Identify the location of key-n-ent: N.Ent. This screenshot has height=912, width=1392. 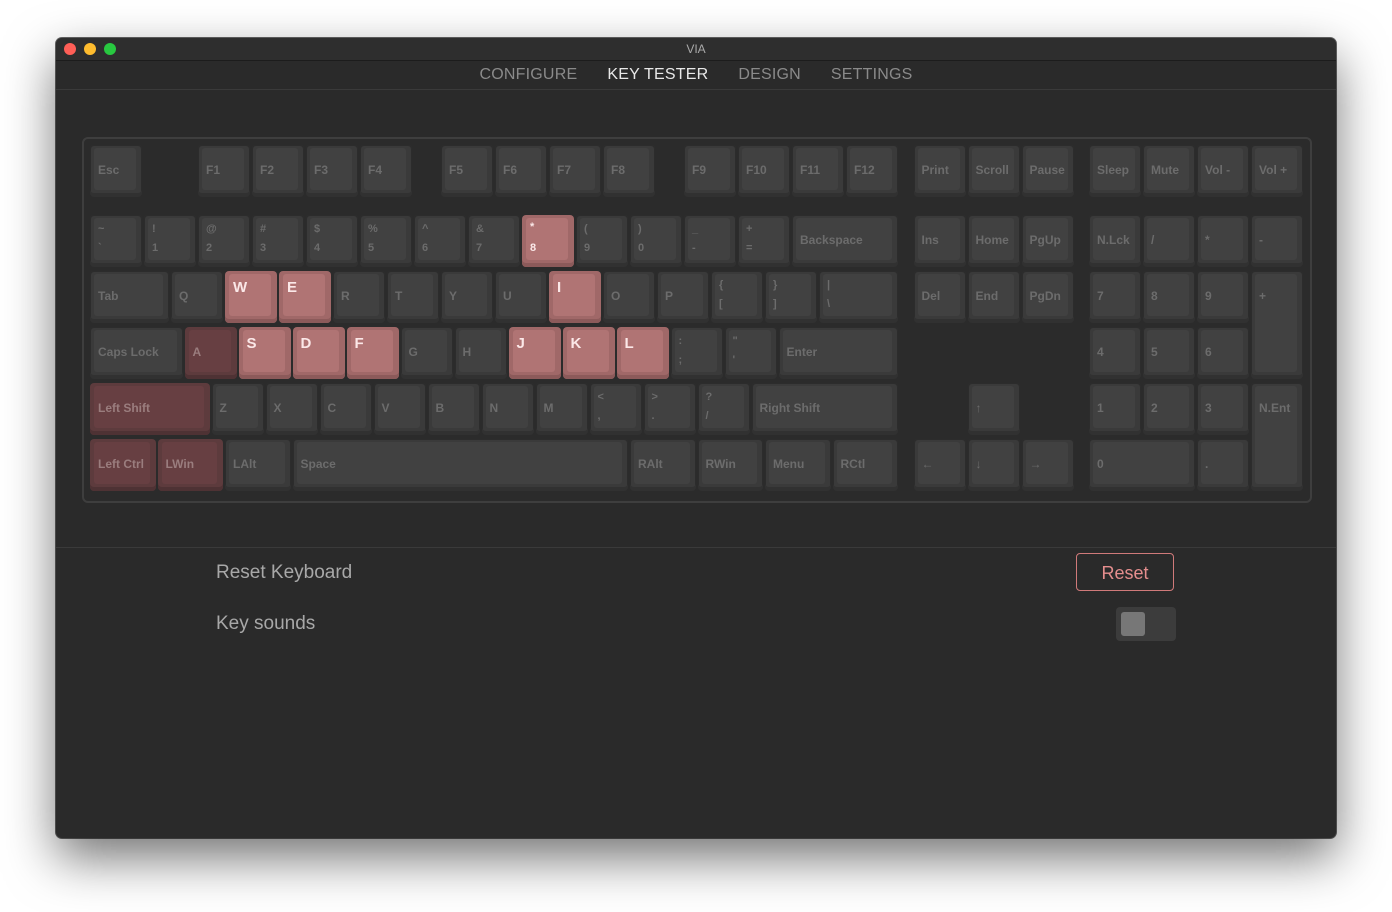
(1277, 437).